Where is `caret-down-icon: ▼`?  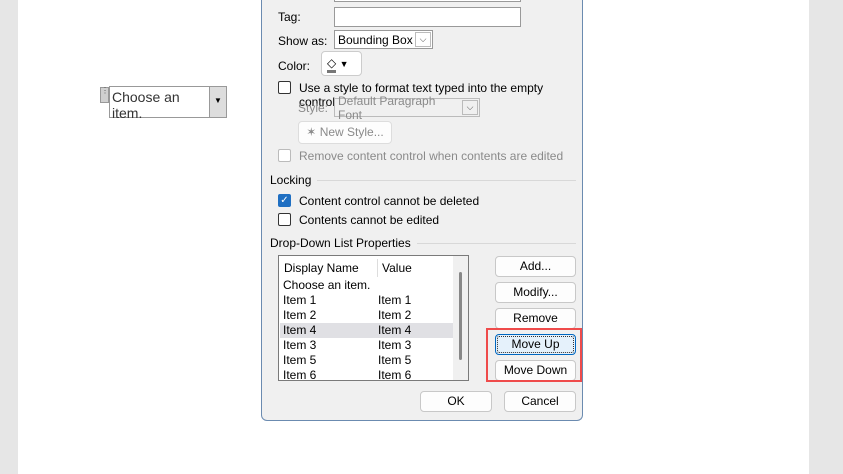 caret-down-icon: ▼ is located at coordinates (344, 64).